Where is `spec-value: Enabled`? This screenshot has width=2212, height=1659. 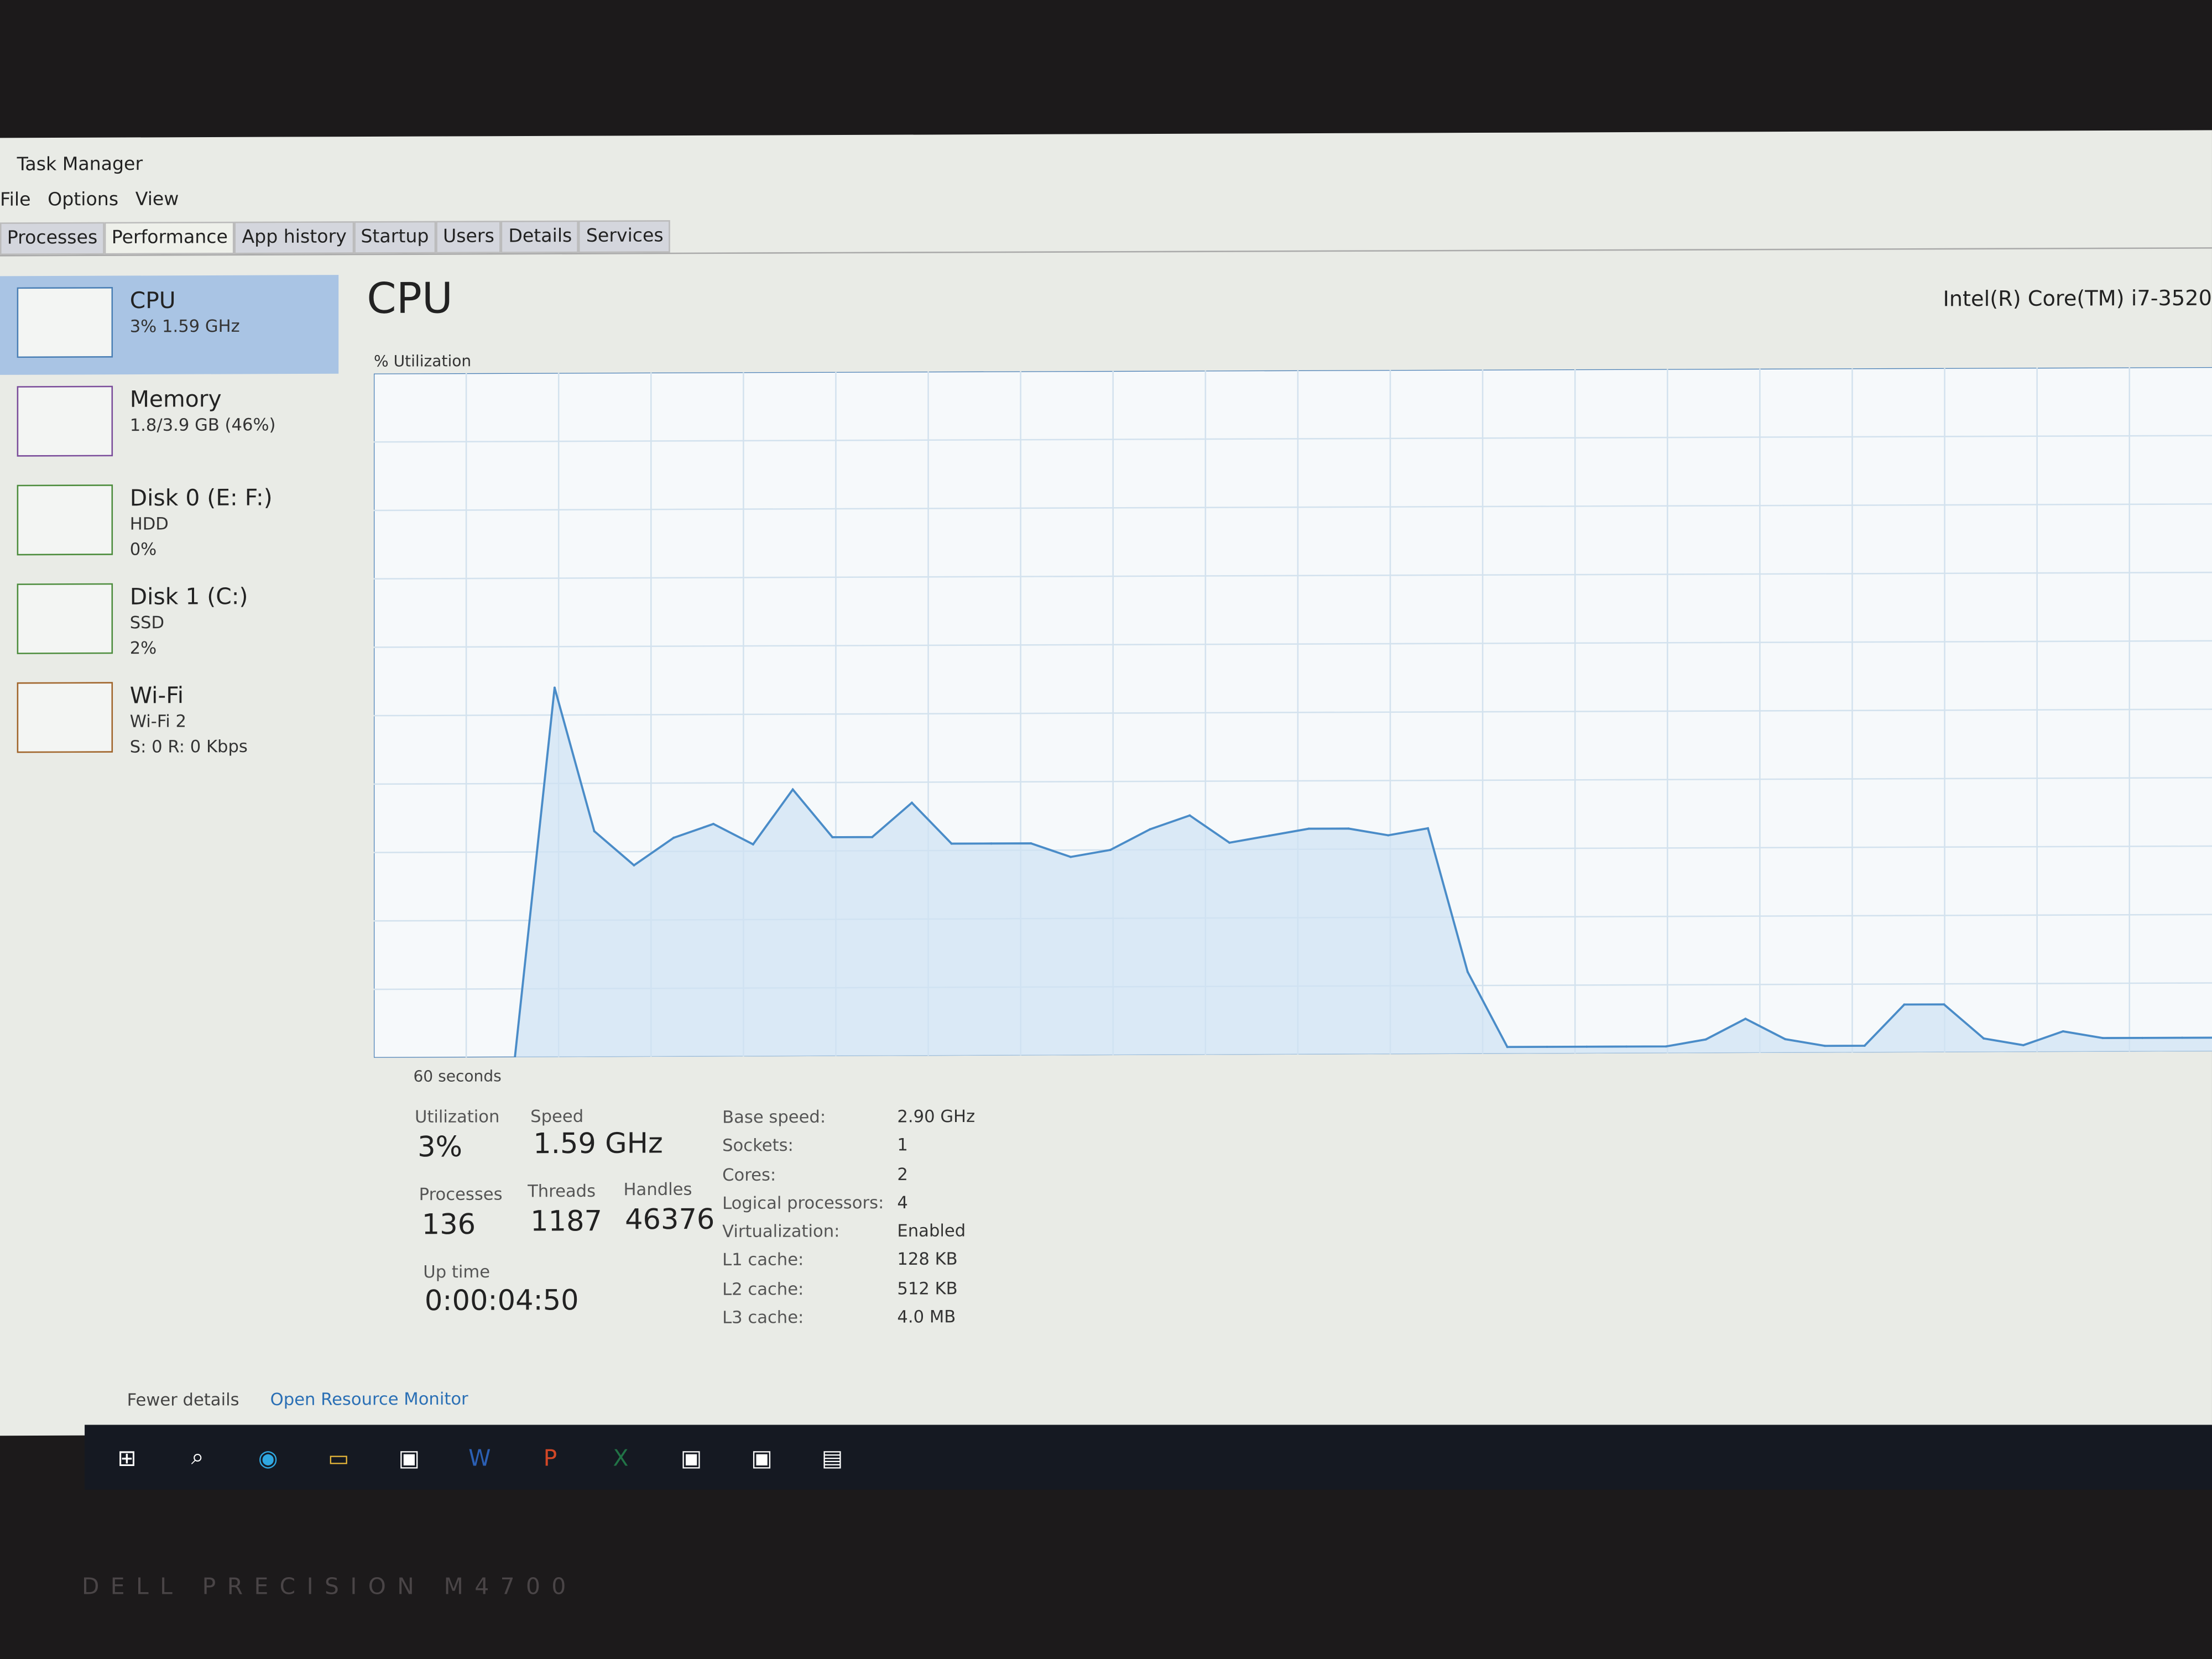
spec-value: Enabled is located at coordinates (932, 1231).